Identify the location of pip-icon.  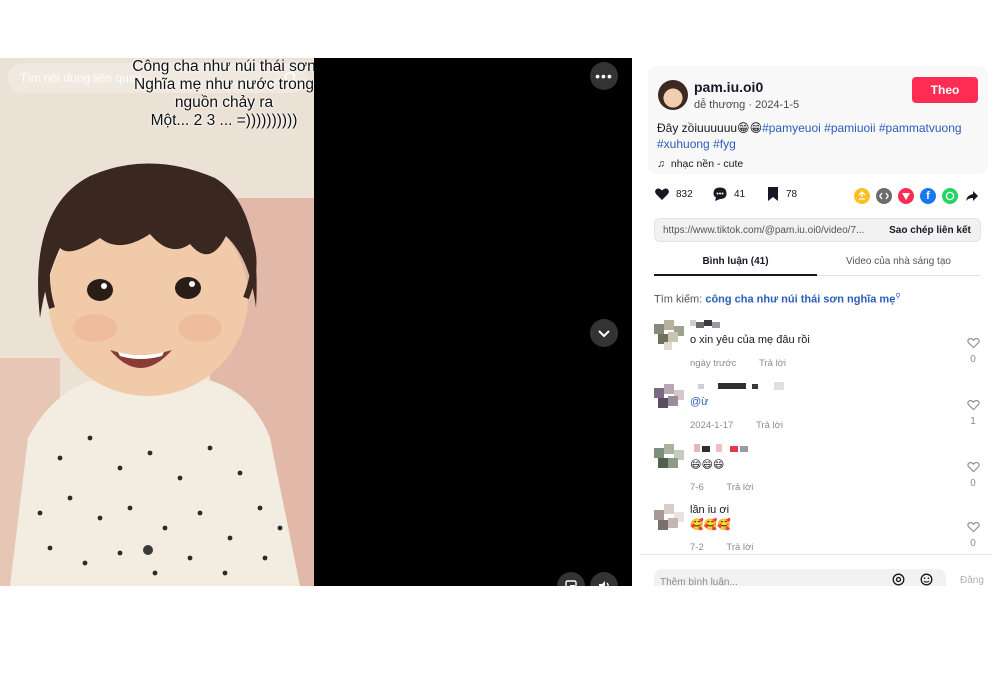
(571, 583).